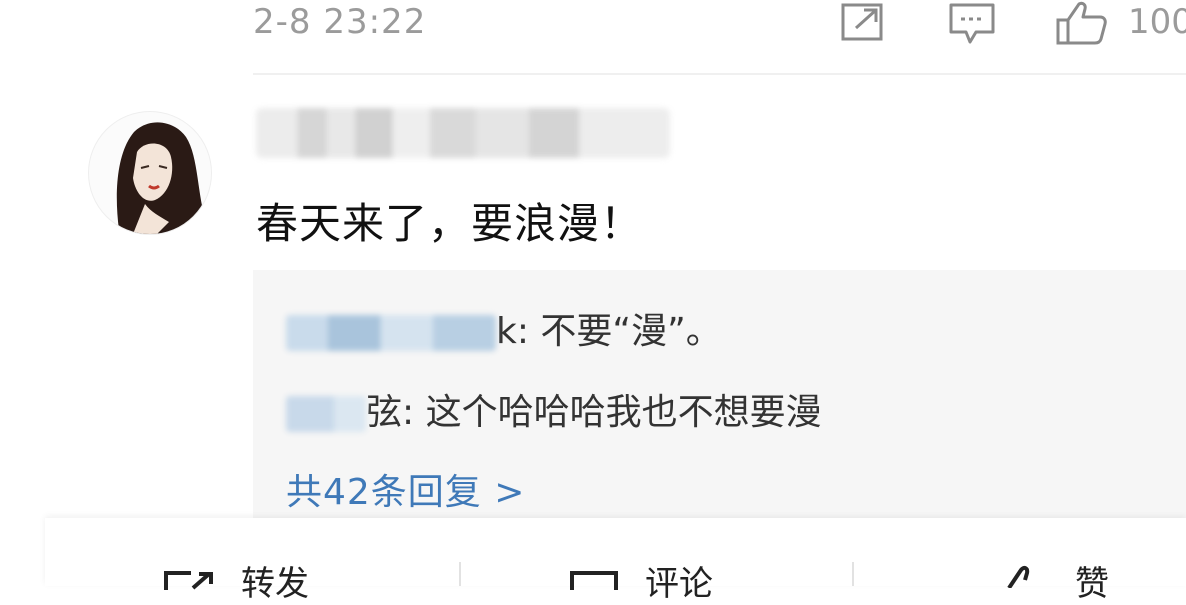 The height and width of the screenshot is (605, 1186). Describe the element at coordinates (719, 74) in the screenshot. I see `divider` at that location.